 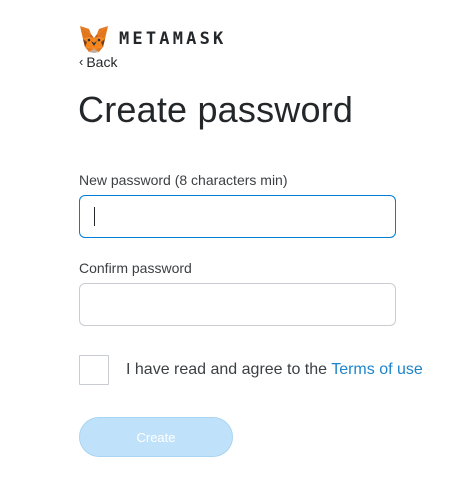 What do you see at coordinates (237, 216) in the screenshot?
I see `new-password-input` at bounding box center [237, 216].